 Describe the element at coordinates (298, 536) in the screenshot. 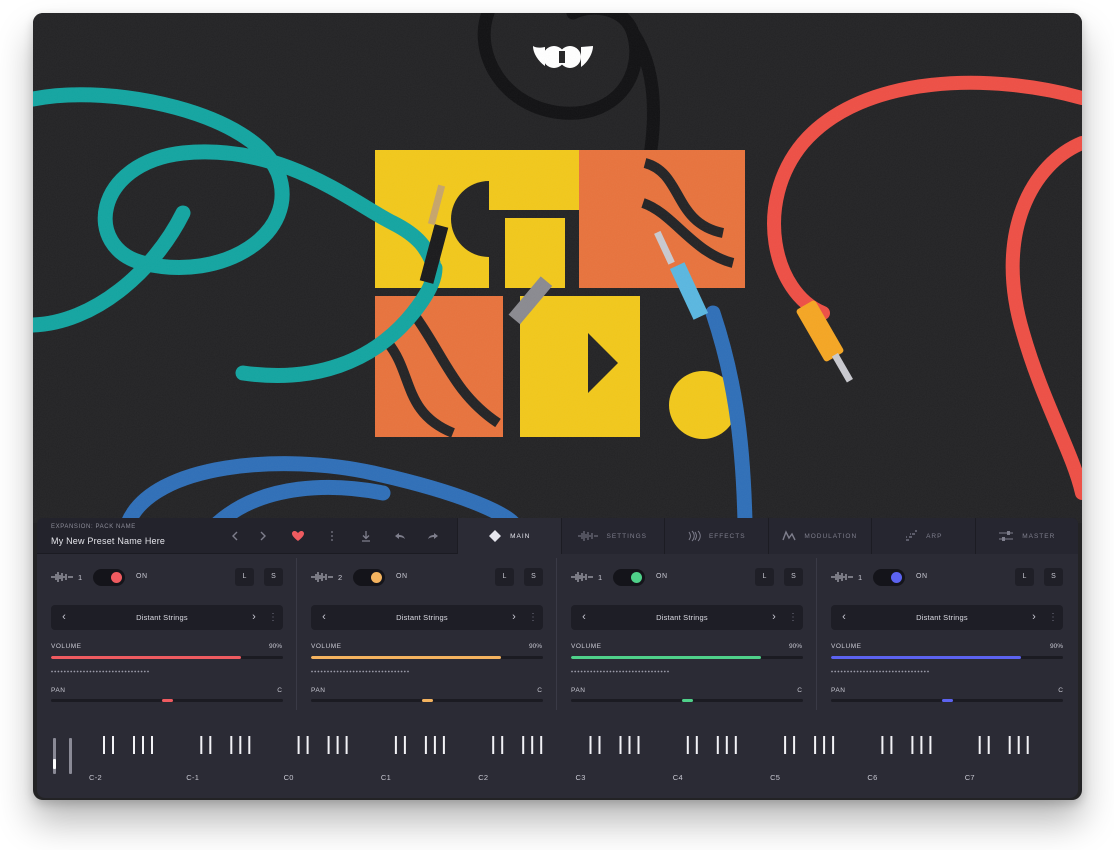

I see `heart-icon` at that location.